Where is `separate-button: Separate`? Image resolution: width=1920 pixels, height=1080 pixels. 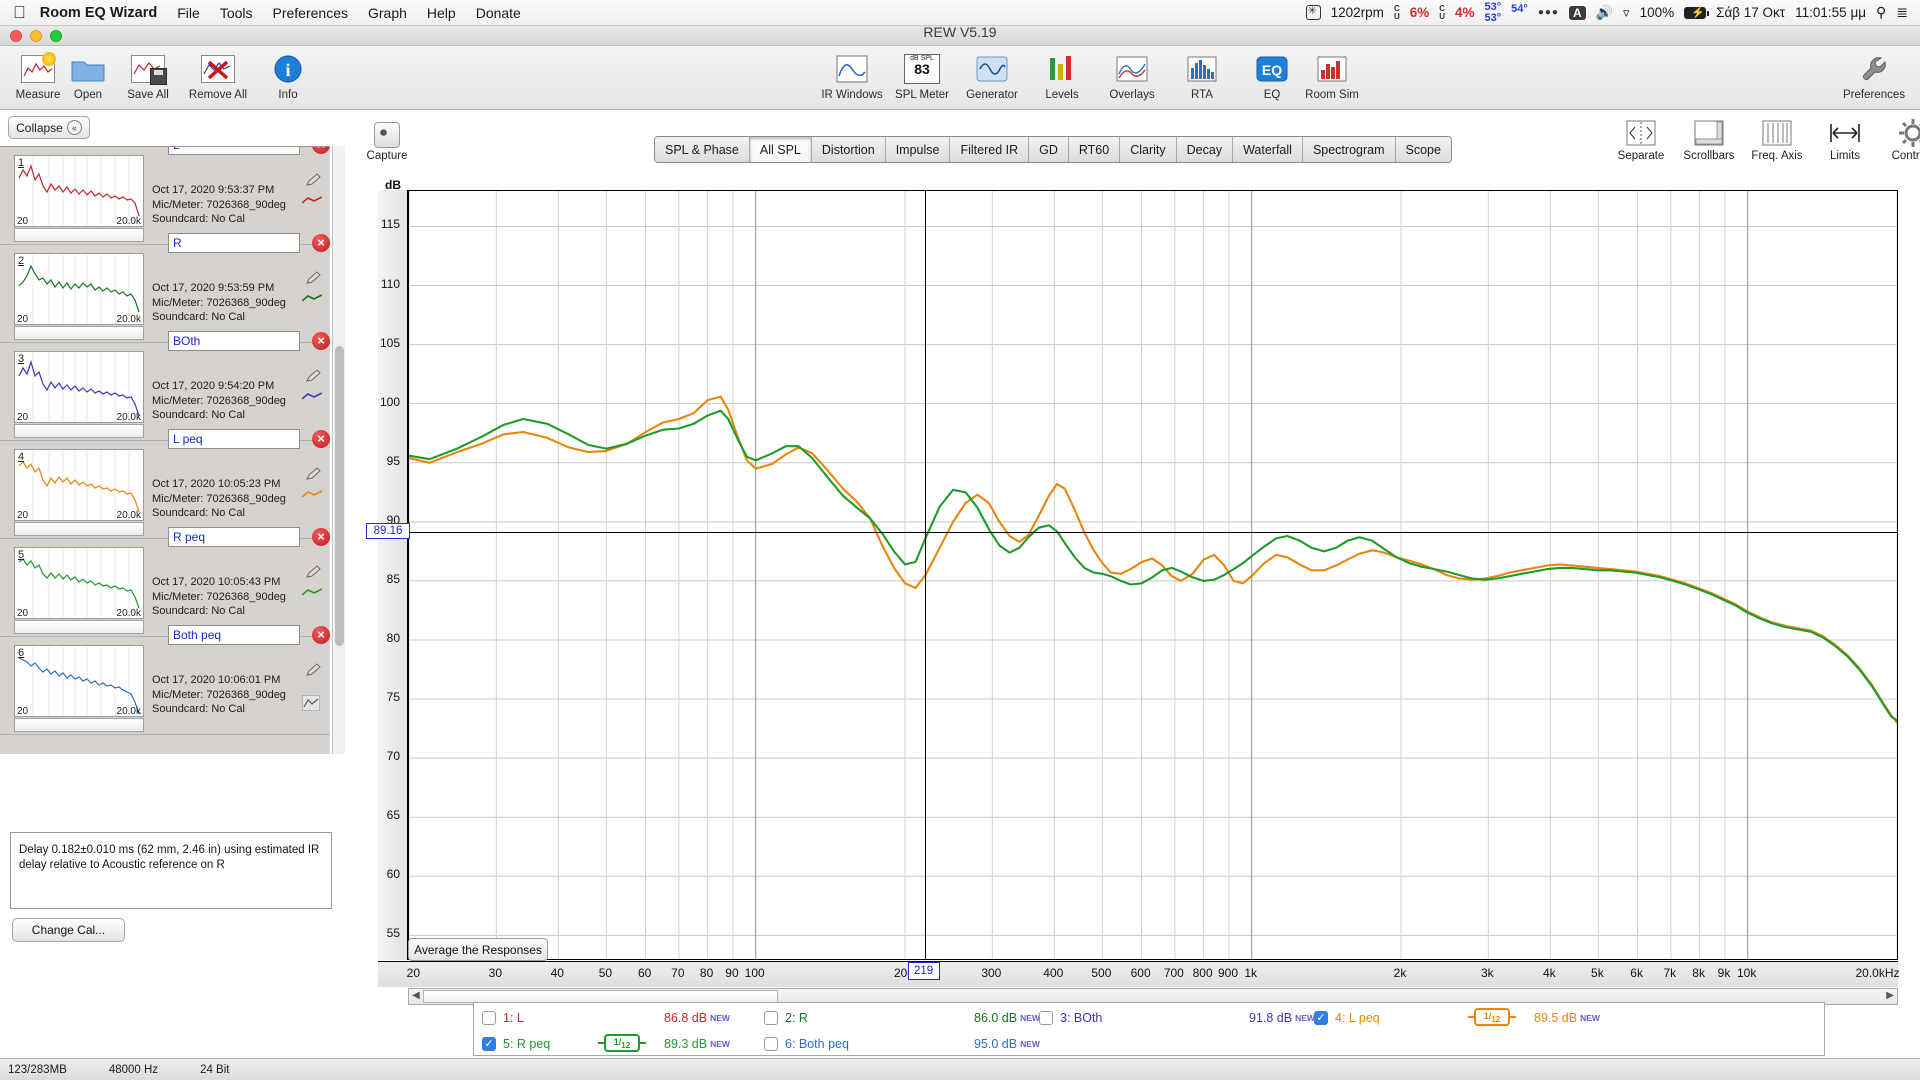
separate-button: Separate is located at coordinates (1641, 139).